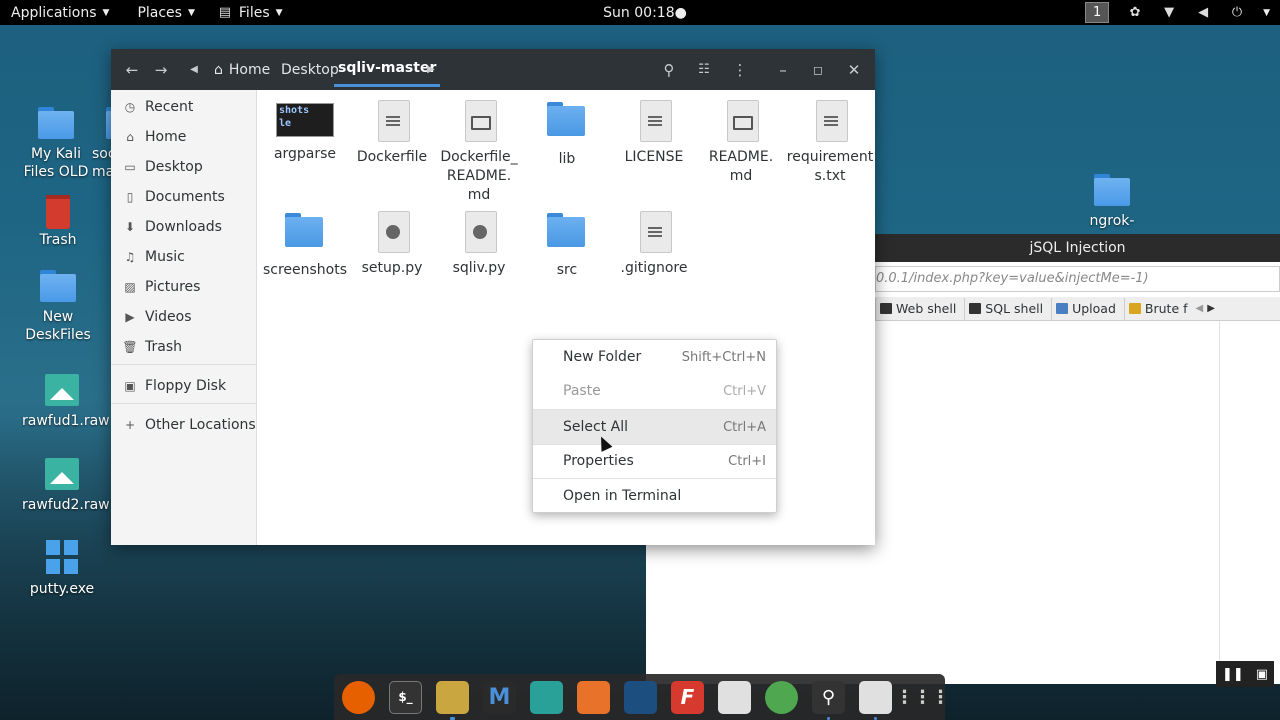  Describe the element at coordinates (654, 391) in the screenshot. I see `menu-item-paste: Paste Ctrl+V` at that location.